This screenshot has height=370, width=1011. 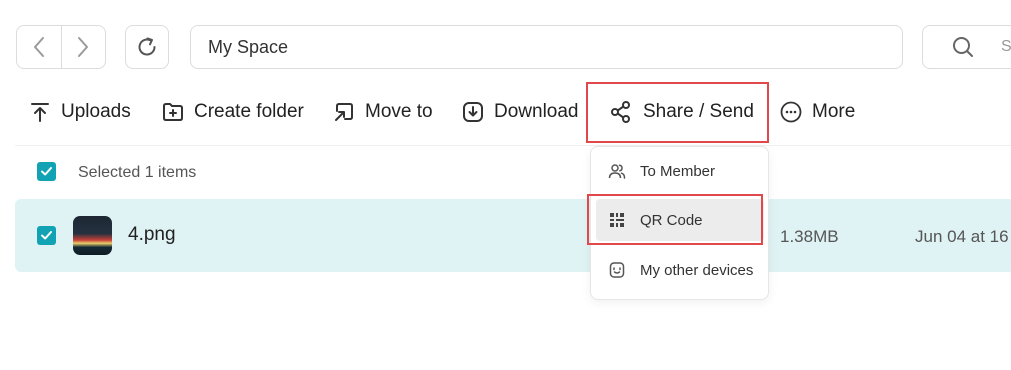 I want to click on menu-item-label: To Member, so click(x=678, y=171).